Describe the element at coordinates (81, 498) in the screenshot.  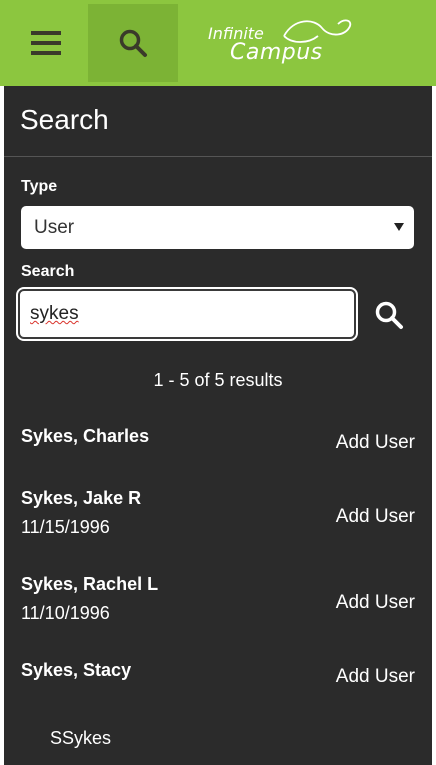
I see `result-name: Sykes, Jake R` at that location.